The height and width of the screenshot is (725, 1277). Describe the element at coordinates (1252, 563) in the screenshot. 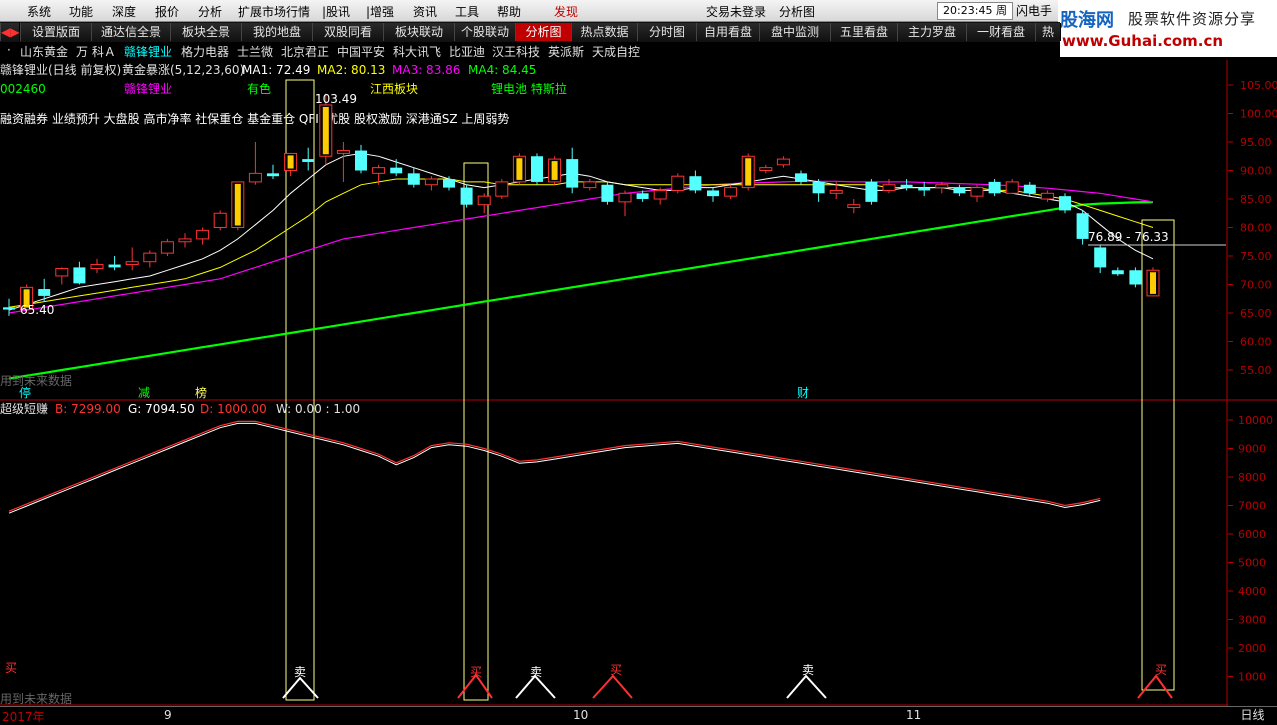

I see `sub-tick-label: 5000` at that location.